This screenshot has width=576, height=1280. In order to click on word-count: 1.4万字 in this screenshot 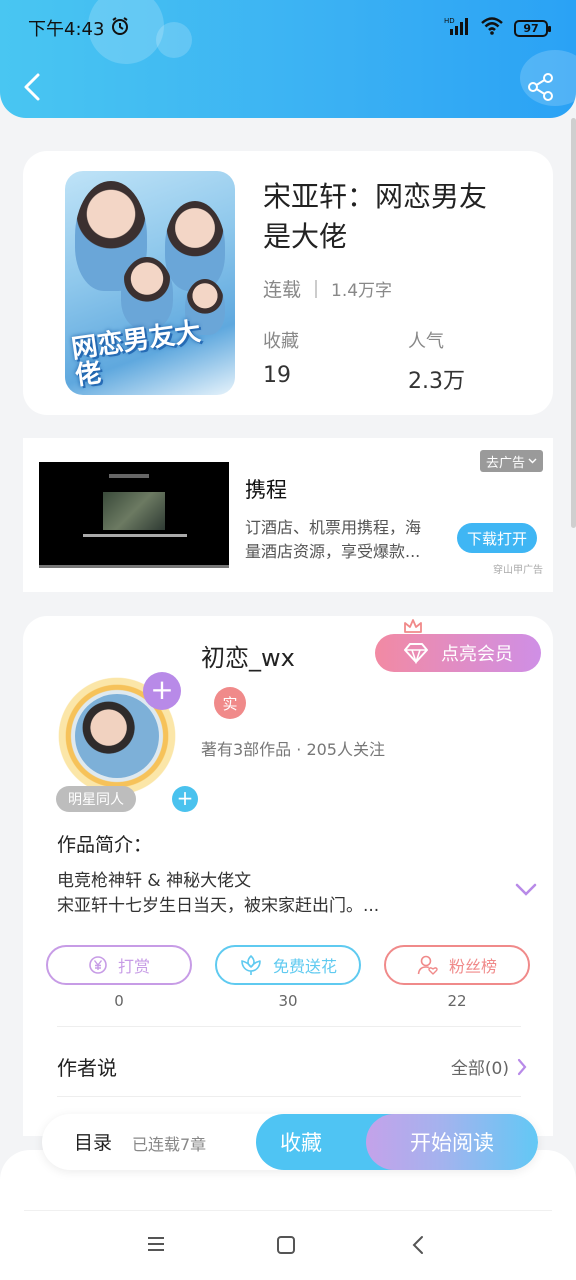, I will do `click(362, 291)`.